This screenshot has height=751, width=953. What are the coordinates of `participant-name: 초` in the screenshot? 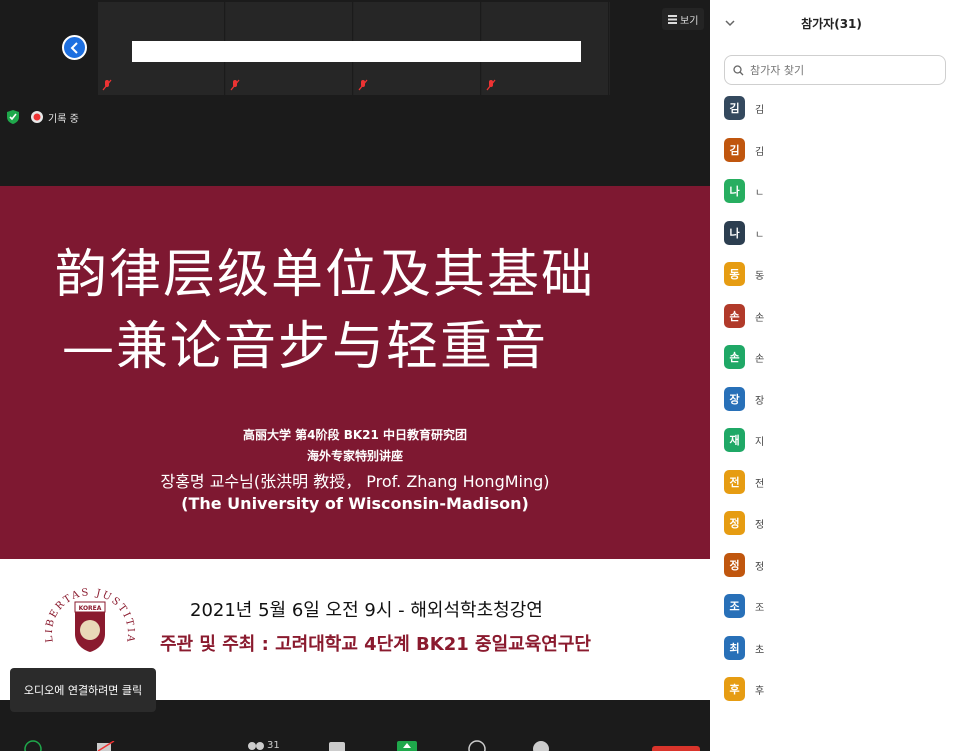 It's located at (760, 650).